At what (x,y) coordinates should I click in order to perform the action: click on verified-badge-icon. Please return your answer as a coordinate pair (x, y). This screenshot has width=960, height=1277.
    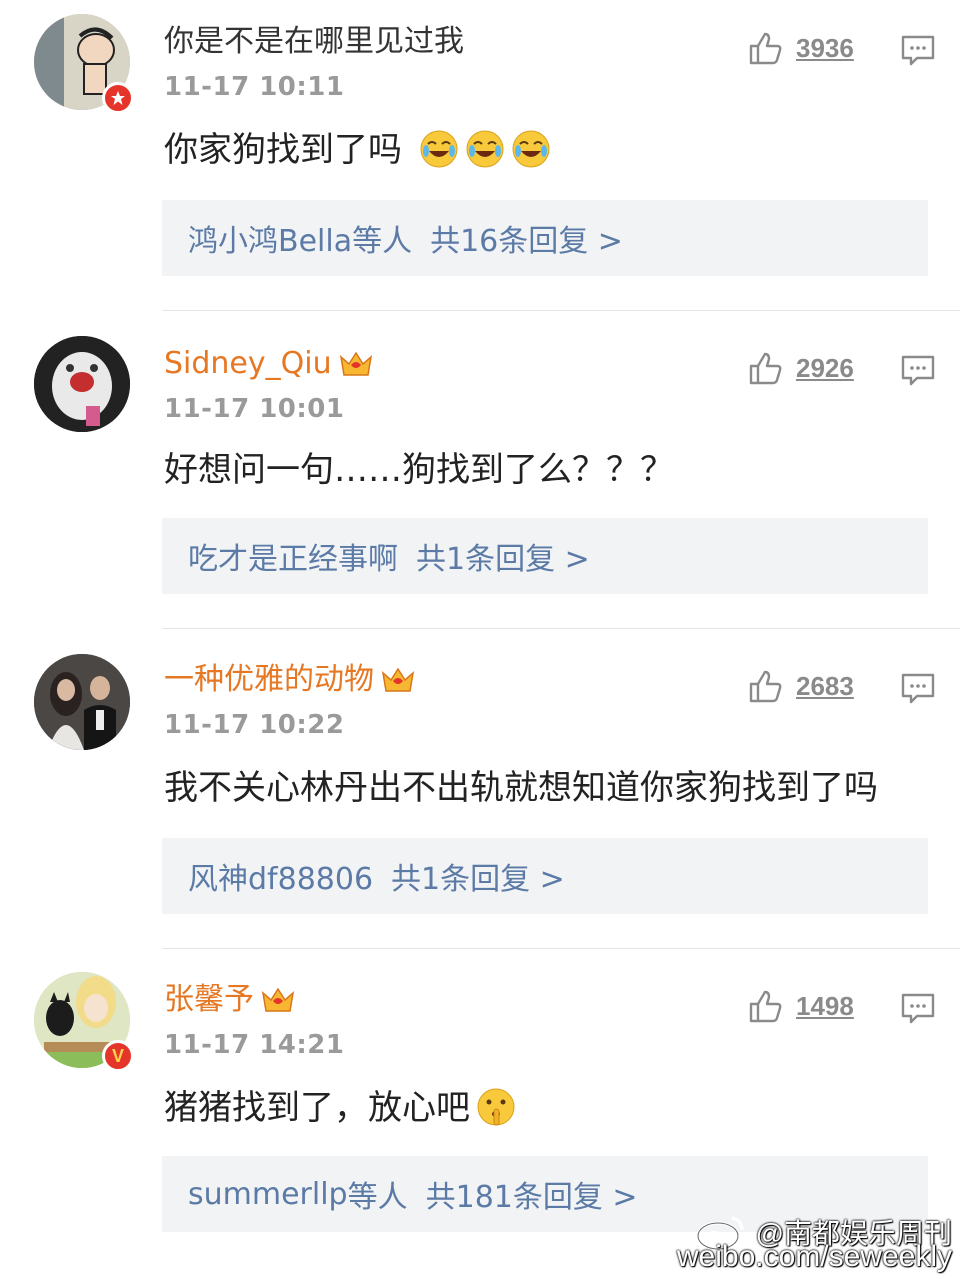
    Looking at the image, I should click on (118, 98).